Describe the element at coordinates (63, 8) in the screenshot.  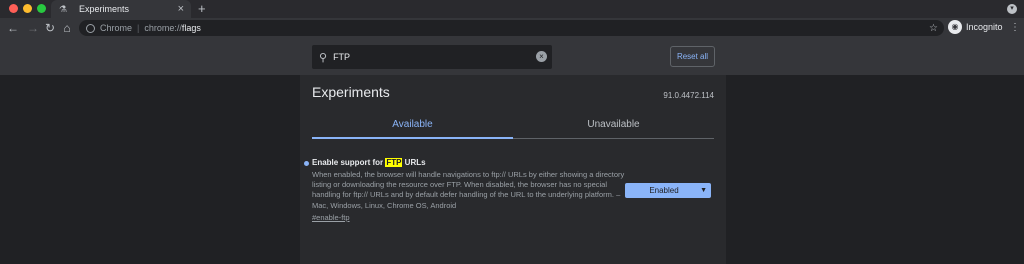
I see `flask-icon: ⚗` at that location.